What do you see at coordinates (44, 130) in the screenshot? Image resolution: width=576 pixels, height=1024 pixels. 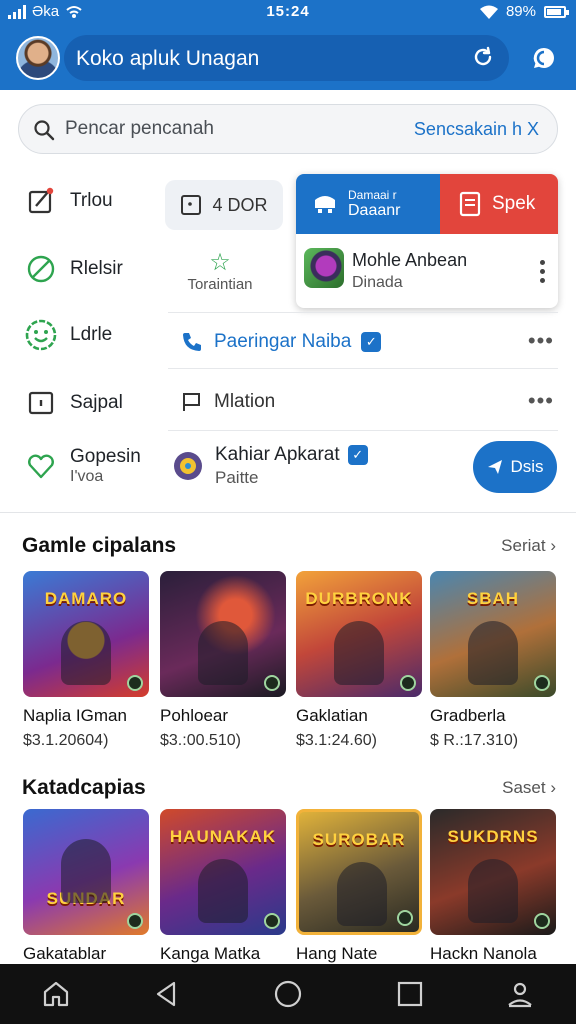 I see `search-icon` at bounding box center [44, 130].